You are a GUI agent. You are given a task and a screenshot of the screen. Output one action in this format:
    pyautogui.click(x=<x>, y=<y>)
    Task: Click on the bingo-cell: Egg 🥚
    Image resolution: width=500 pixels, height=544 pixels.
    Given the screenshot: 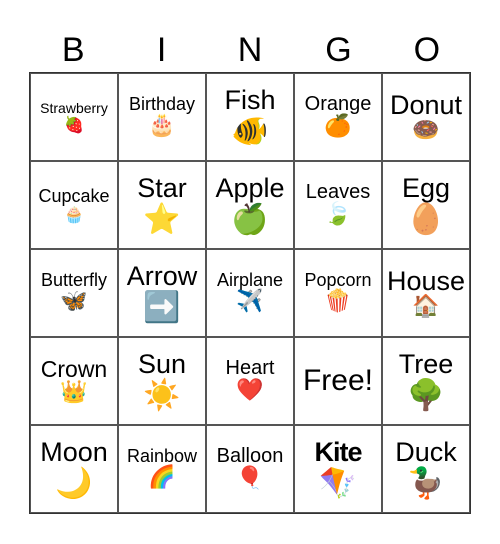 What is the action you would take?
    pyautogui.click(x=426, y=205)
    